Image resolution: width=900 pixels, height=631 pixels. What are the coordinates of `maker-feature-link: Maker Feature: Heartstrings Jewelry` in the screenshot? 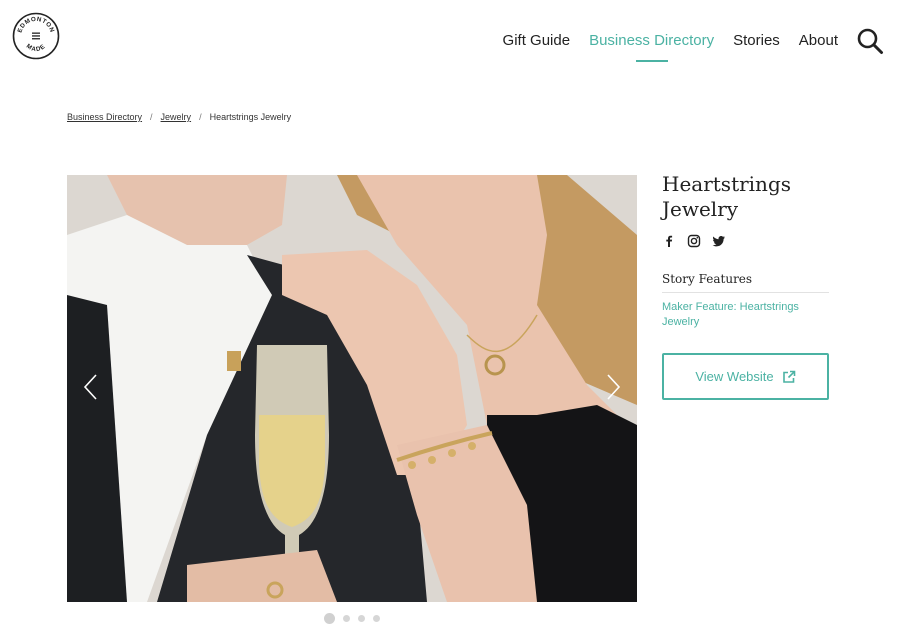 It's located at (742, 315).